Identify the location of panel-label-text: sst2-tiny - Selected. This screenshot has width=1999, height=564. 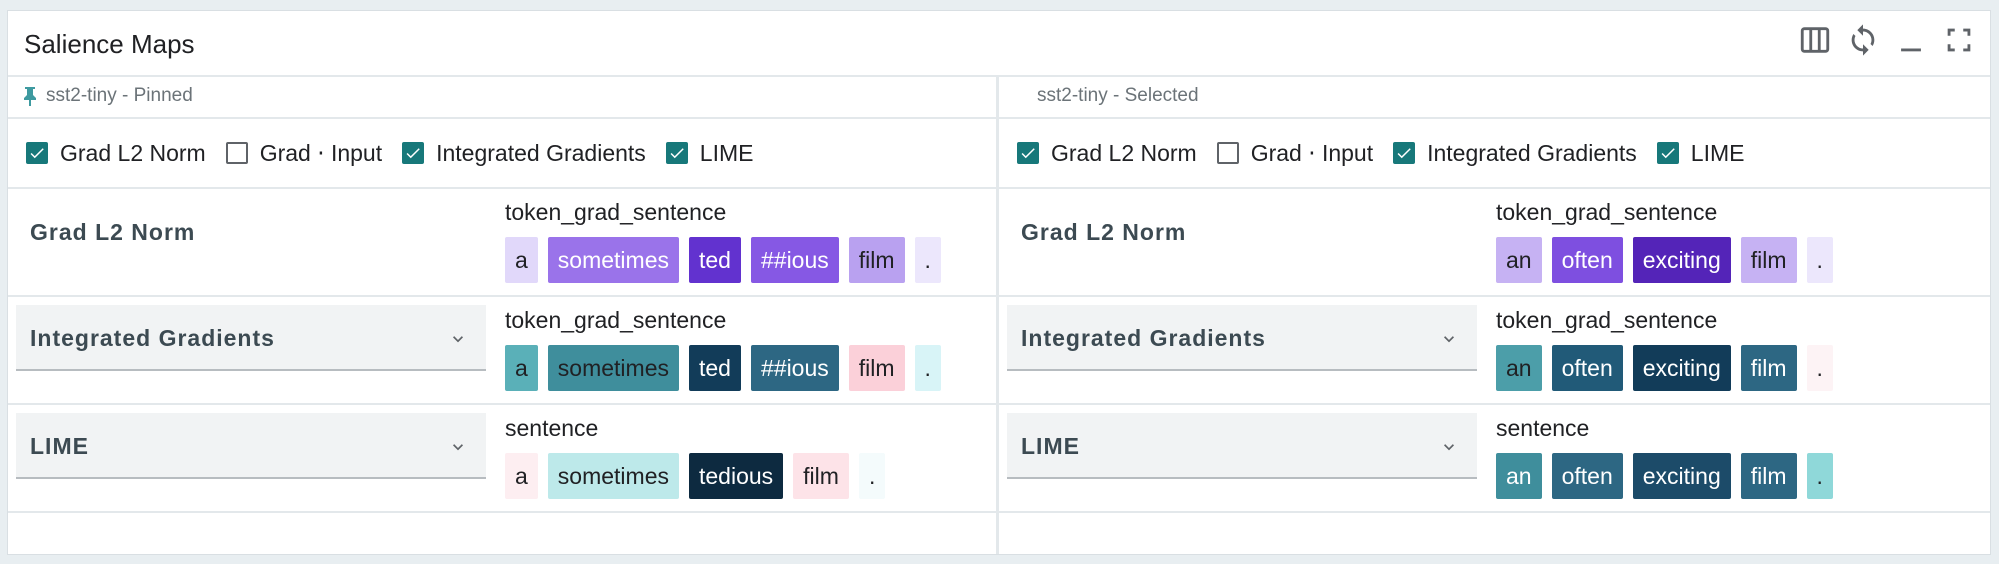
(1118, 95).